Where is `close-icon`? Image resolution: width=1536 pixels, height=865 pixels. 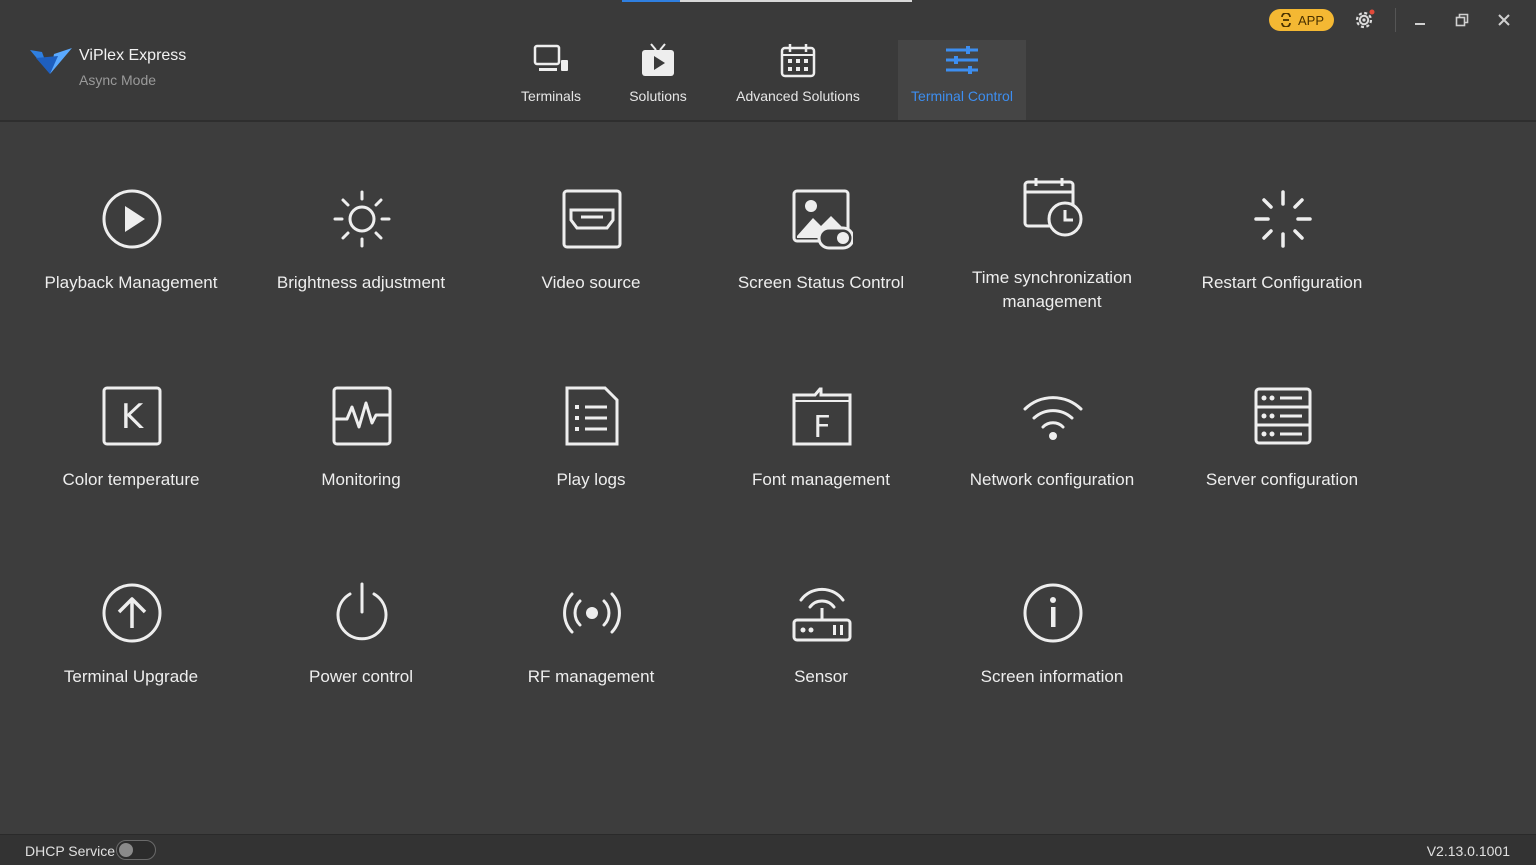
close-icon is located at coordinates (1504, 20).